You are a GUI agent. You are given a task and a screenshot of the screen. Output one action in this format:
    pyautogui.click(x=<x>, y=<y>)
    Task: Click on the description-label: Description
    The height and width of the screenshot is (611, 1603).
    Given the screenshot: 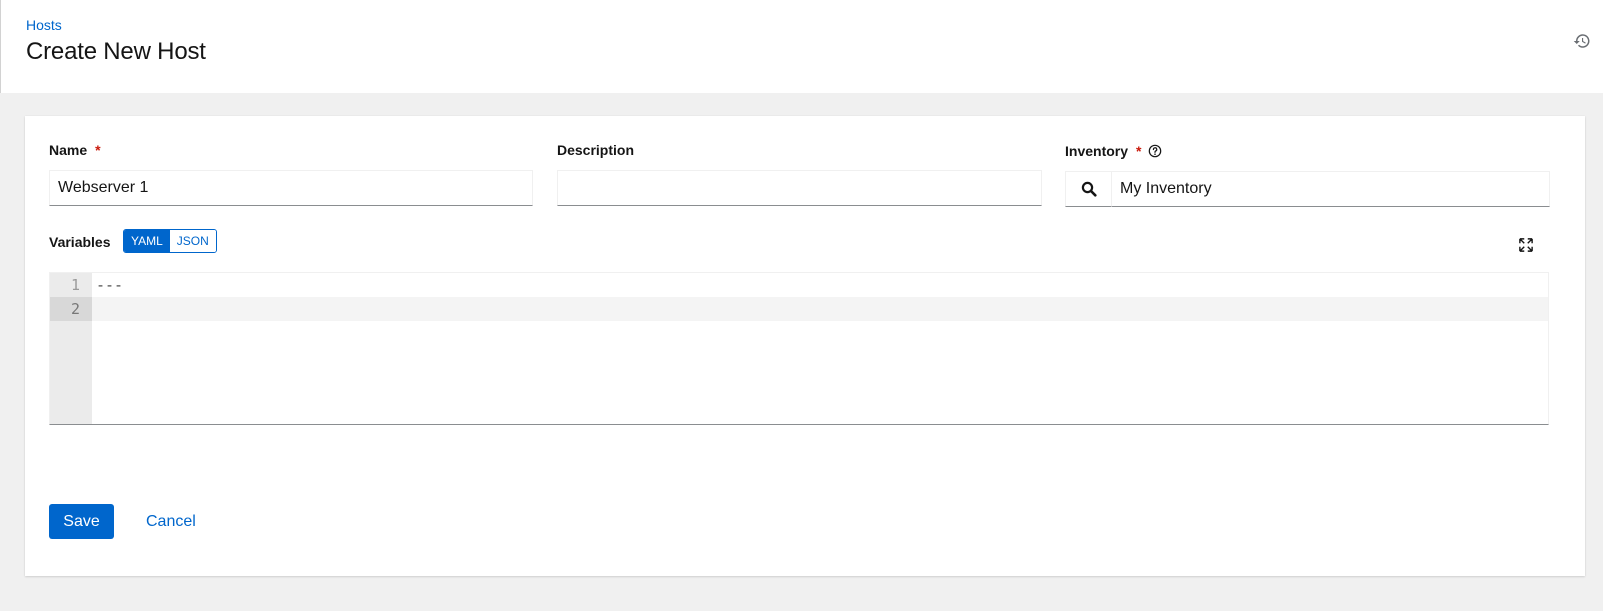 What is the action you would take?
    pyautogui.click(x=595, y=150)
    